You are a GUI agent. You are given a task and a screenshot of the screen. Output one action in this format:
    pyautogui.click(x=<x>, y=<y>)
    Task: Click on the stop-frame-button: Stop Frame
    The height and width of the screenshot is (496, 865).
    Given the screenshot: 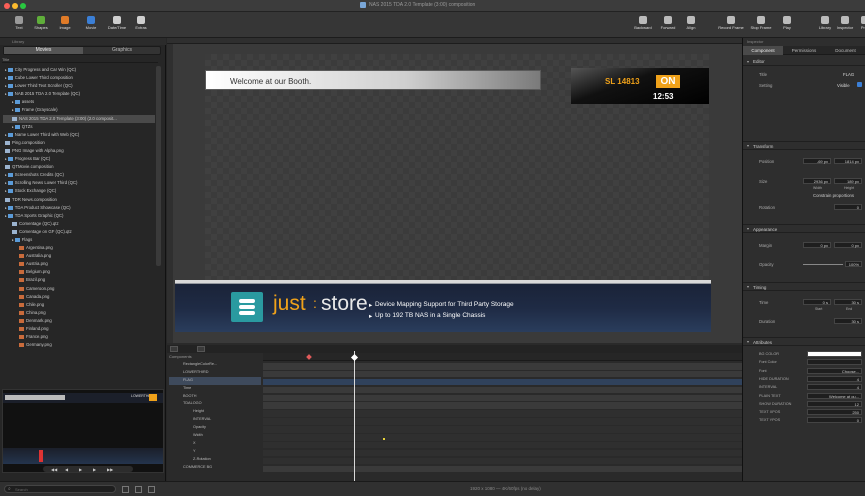 What is the action you would take?
    pyautogui.click(x=761, y=25)
    